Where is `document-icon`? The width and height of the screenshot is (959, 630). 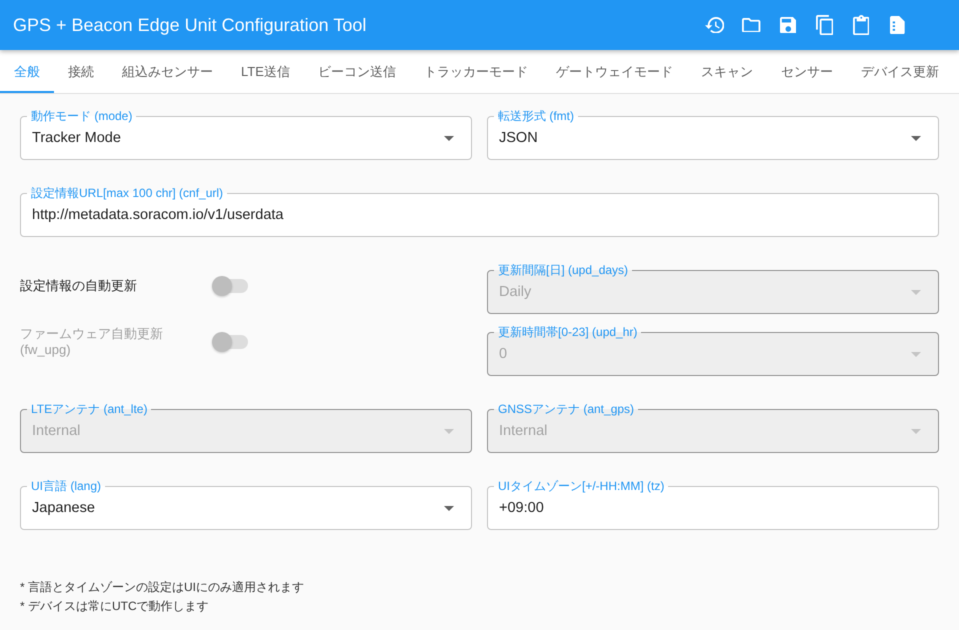 document-icon is located at coordinates (898, 25).